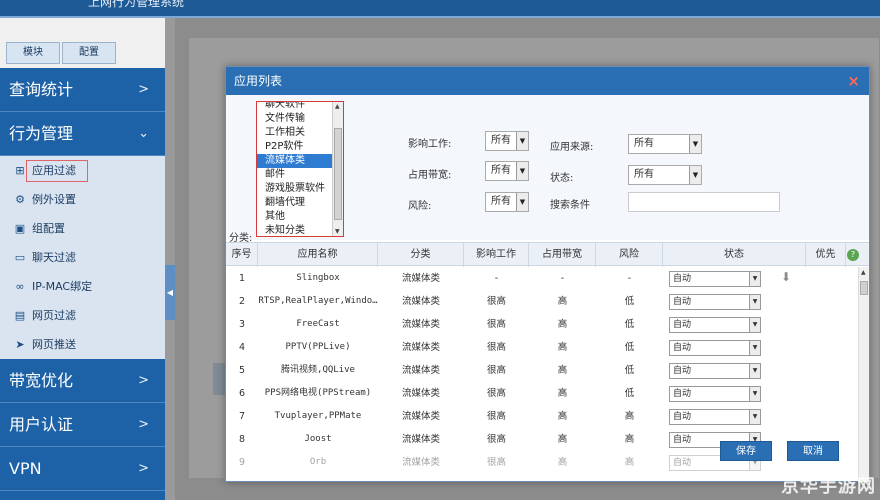 This screenshot has height=500, width=880. What do you see at coordinates (82, 315) in the screenshot?
I see `sidebar-item-web-filter: ▤ 网页过滤` at bounding box center [82, 315].